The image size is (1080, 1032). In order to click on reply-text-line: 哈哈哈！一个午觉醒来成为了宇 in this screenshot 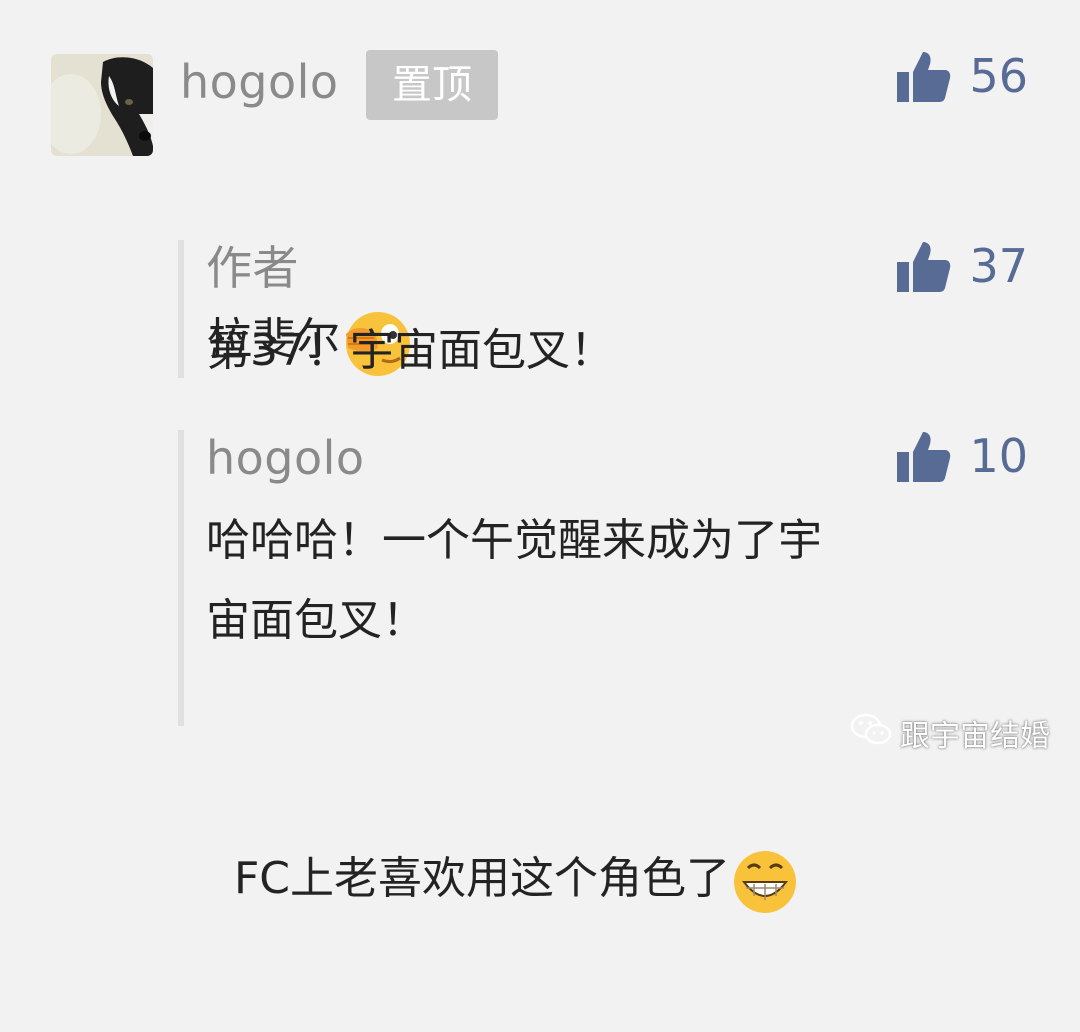, I will do `click(514, 540)`.